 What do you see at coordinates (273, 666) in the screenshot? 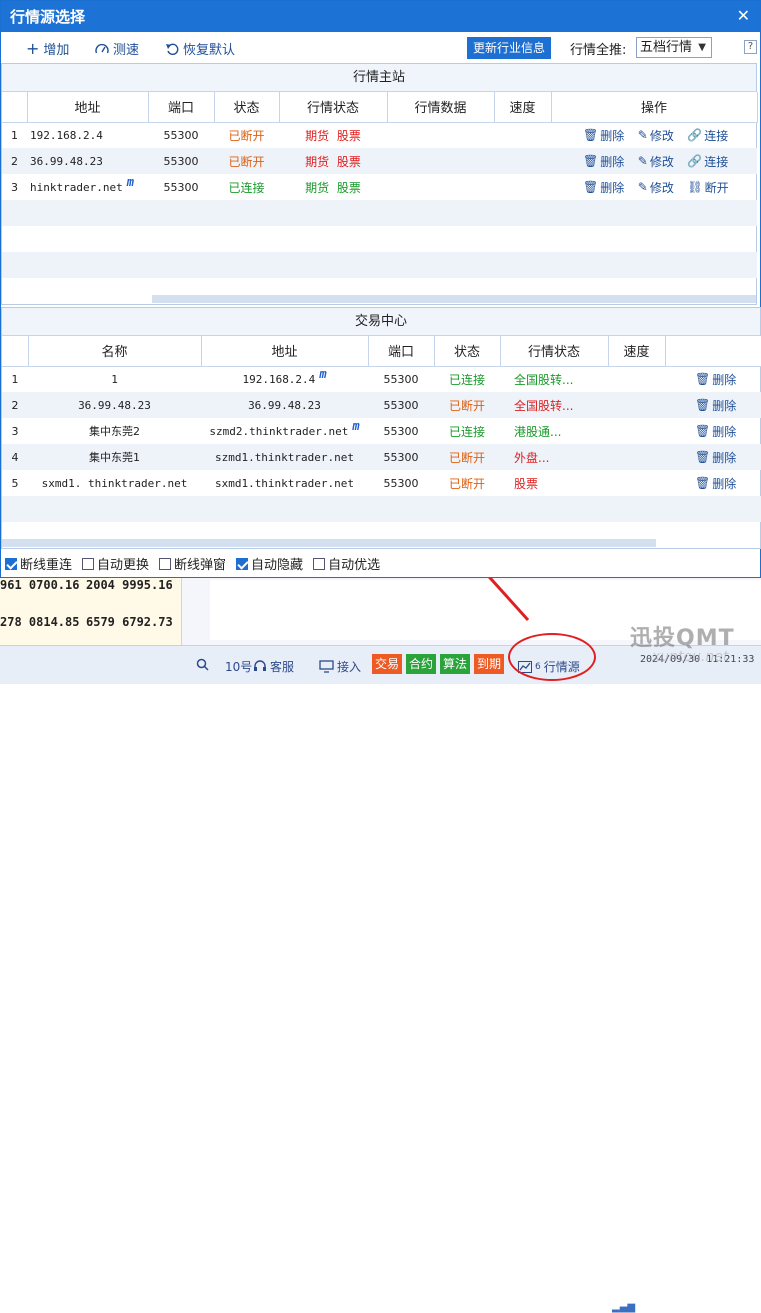
I see `service-button: 客服` at bounding box center [273, 666].